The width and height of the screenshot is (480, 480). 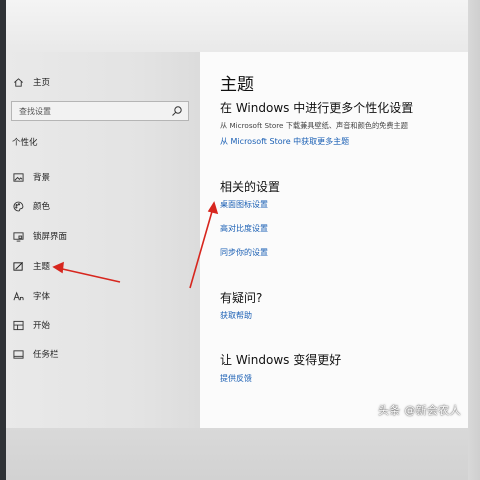 What do you see at coordinates (18, 325) in the screenshot?
I see `start-icon` at bounding box center [18, 325].